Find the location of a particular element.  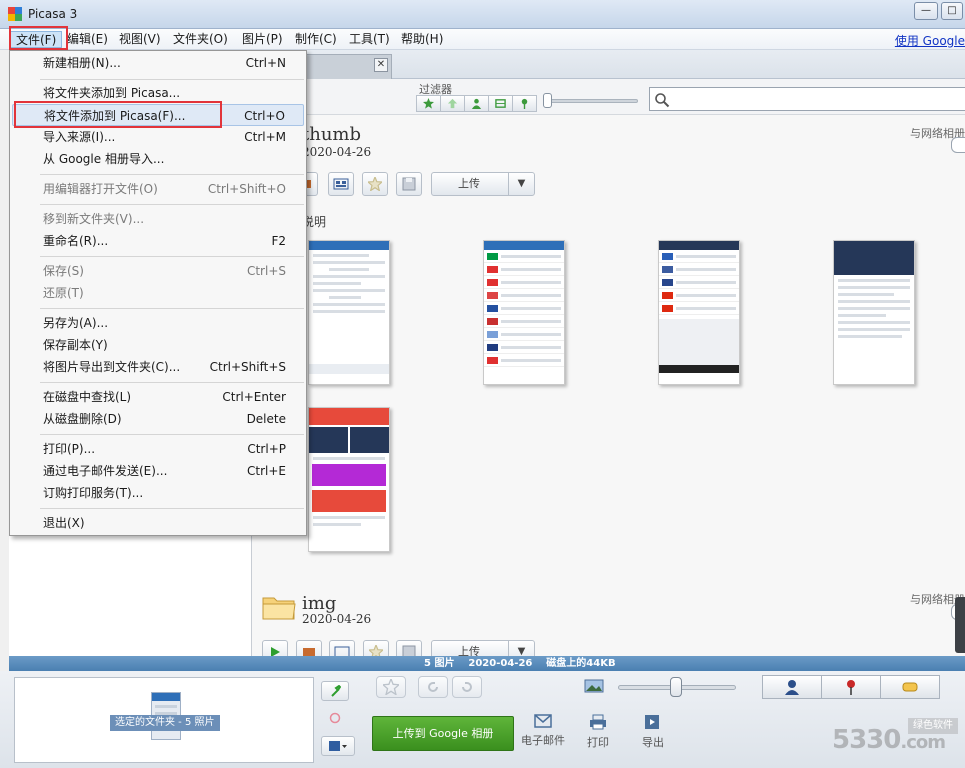

search-input is located at coordinates (807, 99).